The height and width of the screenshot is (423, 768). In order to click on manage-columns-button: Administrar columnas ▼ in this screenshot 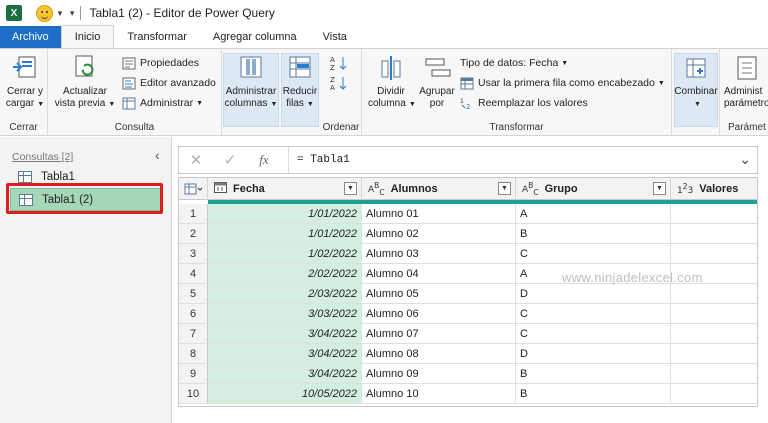, I will do `click(251, 82)`.